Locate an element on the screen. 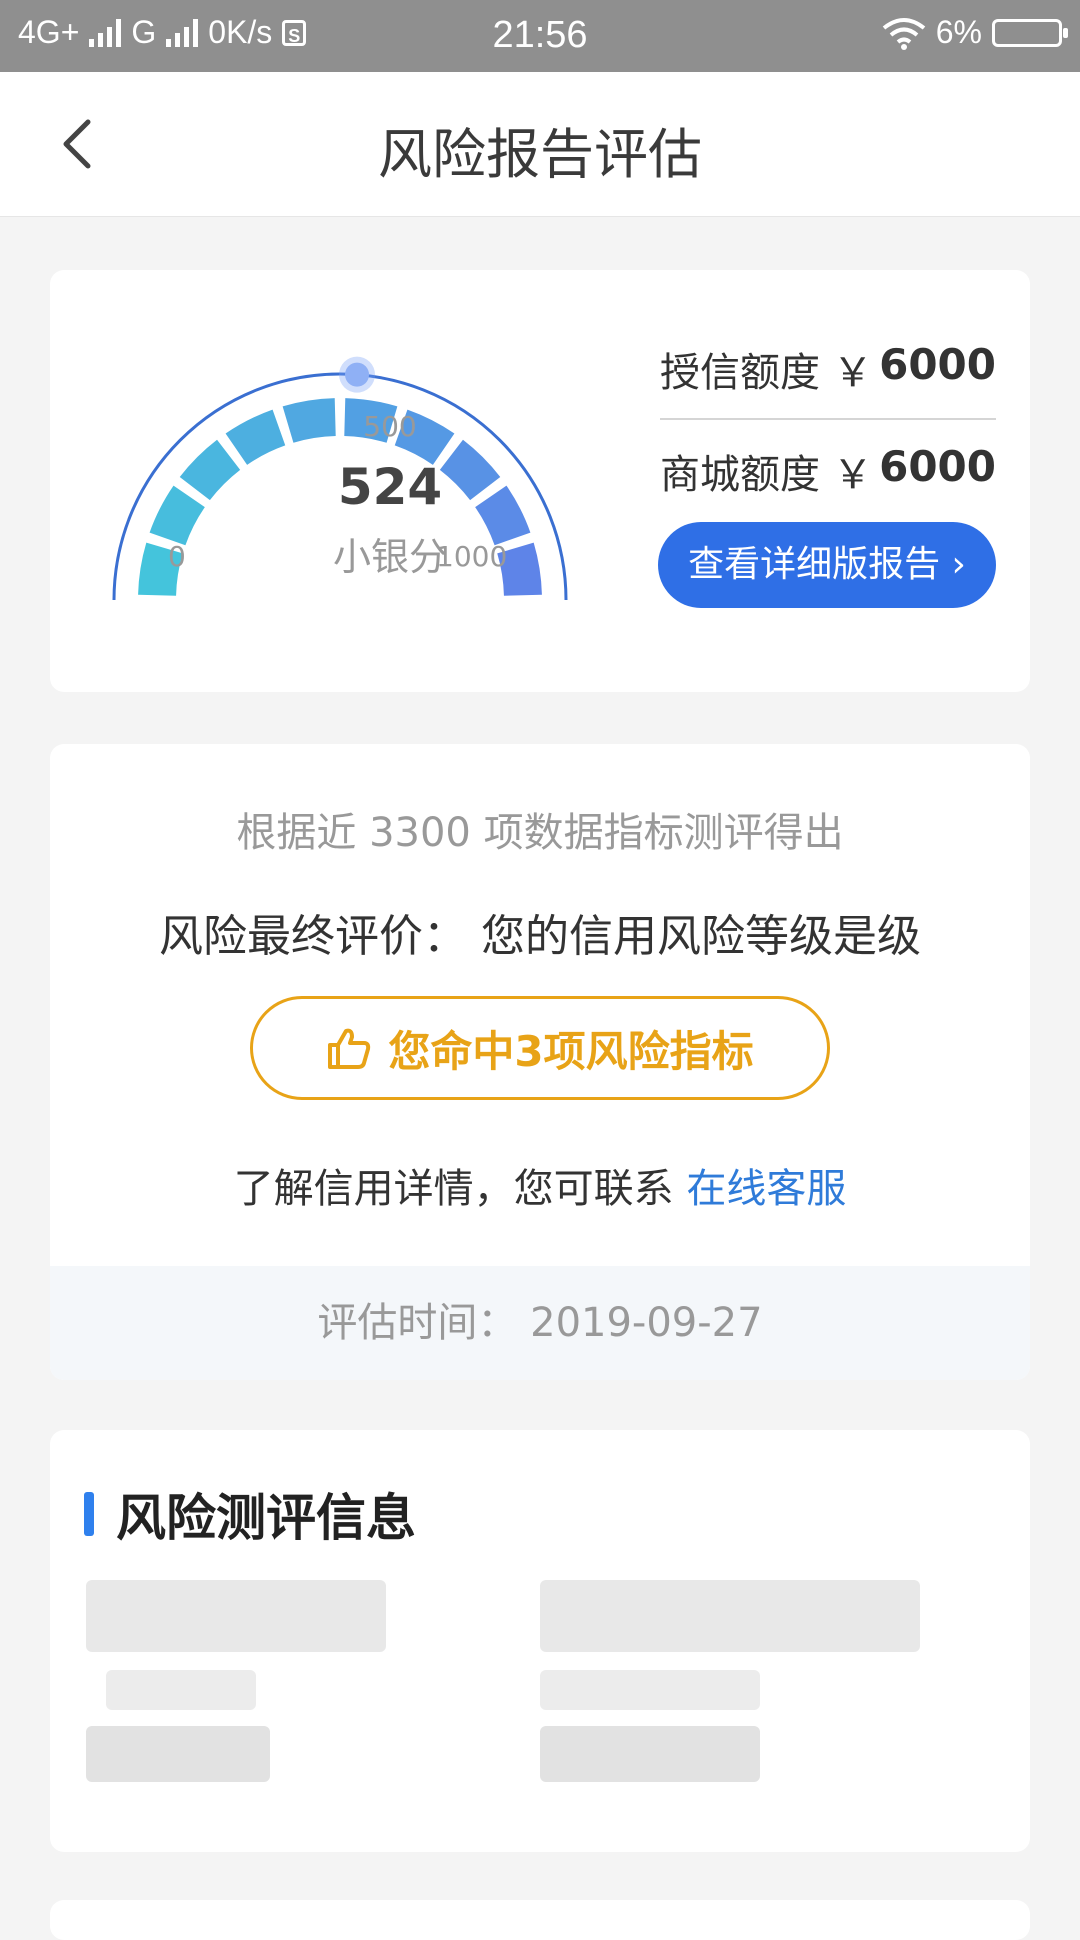 The width and height of the screenshot is (1080, 1940). nav-bar: 风险报告评估 is located at coordinates (540, 144).